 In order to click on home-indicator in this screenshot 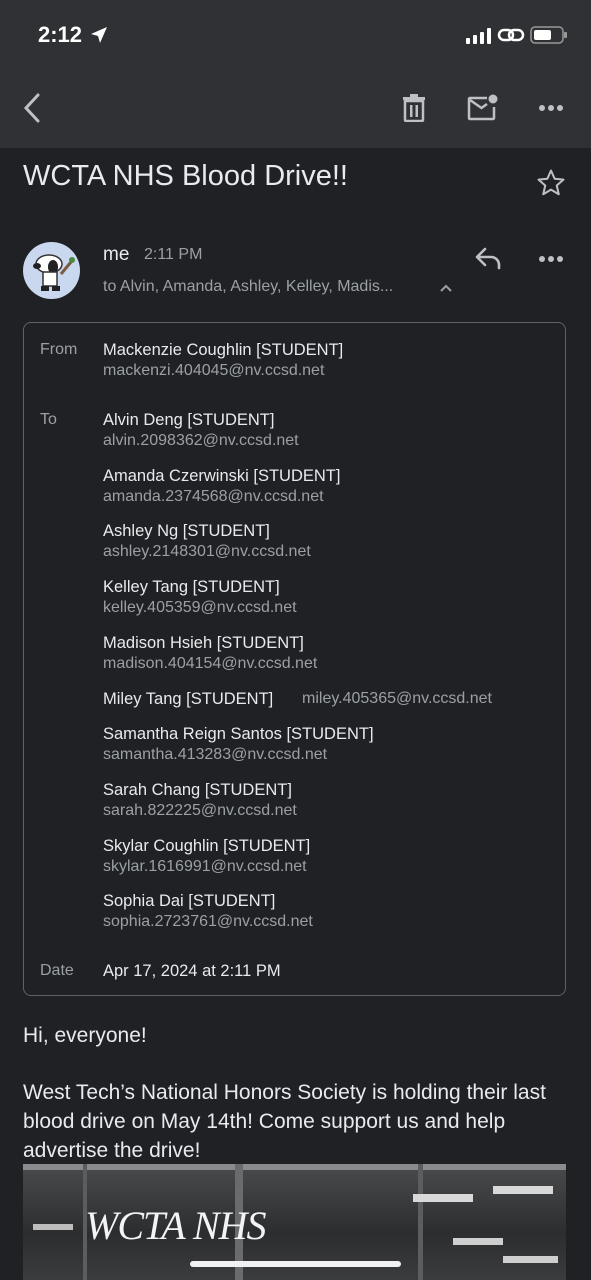, I will do `click(295, 1264)`.